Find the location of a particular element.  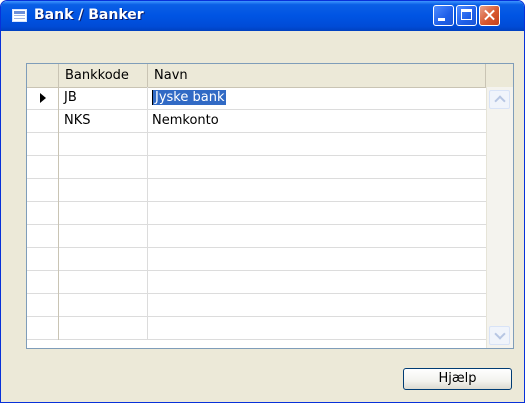

header-corner is located at coordinates (43, 75).